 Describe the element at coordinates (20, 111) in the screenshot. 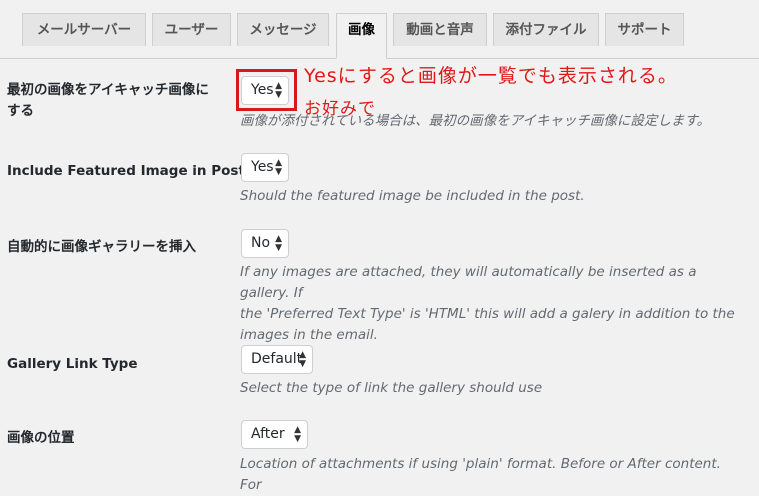

I see `label-line: する` at that location.